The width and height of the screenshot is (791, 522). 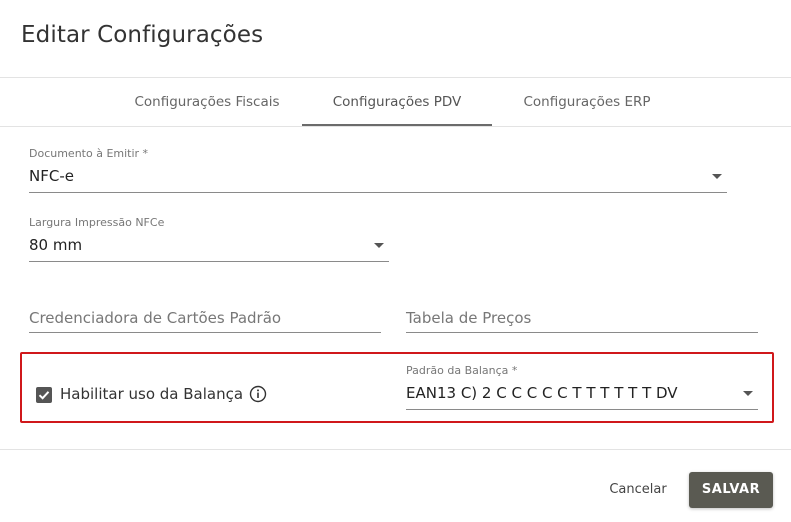 I want to click on documento-emitir-underline, so click(x=378, y=192).